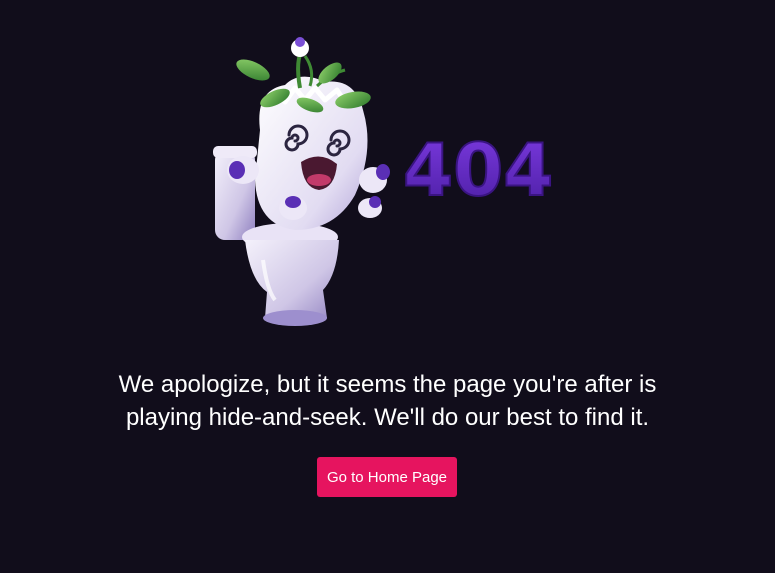  Describe the element at coordinates (478, 170) in the screenshot. I see `error-code-404: 404` at that location.